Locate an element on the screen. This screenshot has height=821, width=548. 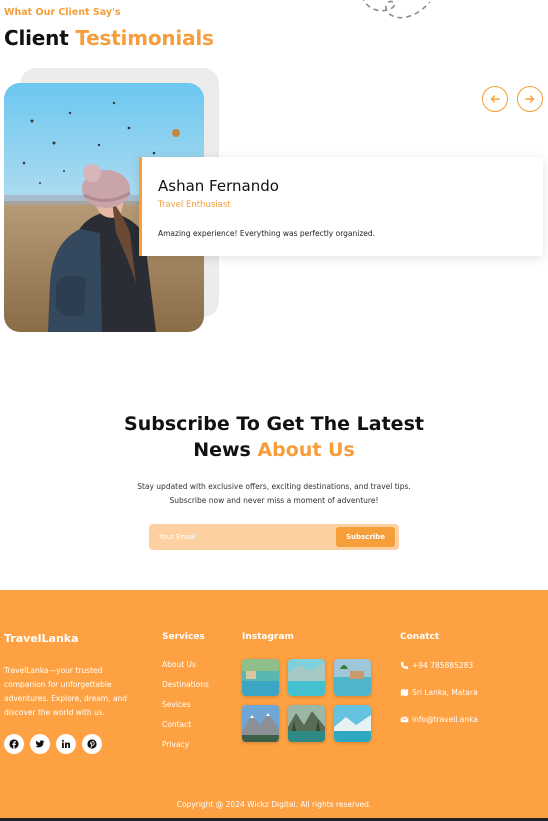
services-link-destinations: Destinations is located at coordinates (185, 690).